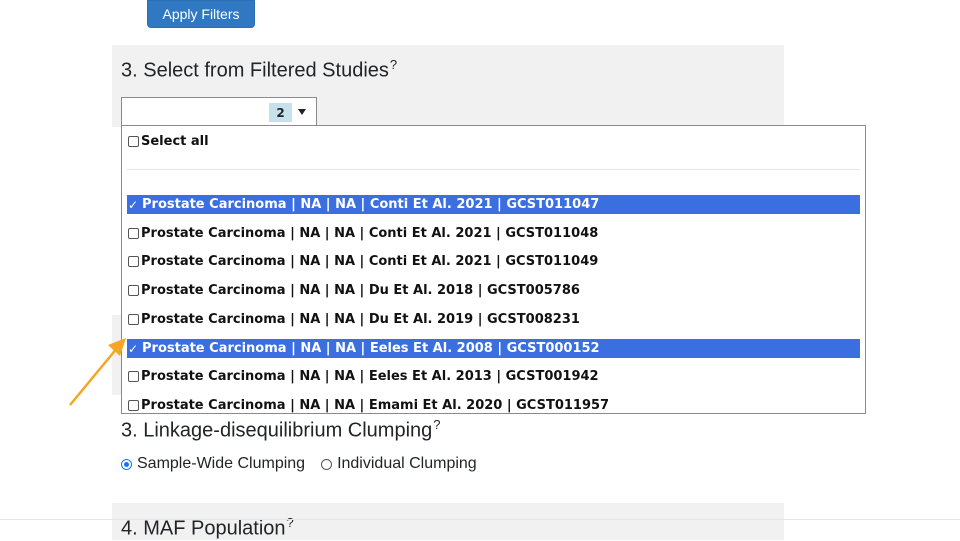 Image resolution: width=960 pixels, height=541 pixels. Describe the element at coordinates (221, 464) in the screenshot. I see `sample-wide-label: Sample-Wide Clumping` at that location.